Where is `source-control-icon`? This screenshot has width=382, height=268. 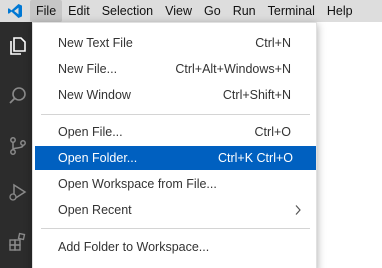 source-control-icon is located at coordinates (17, 146).